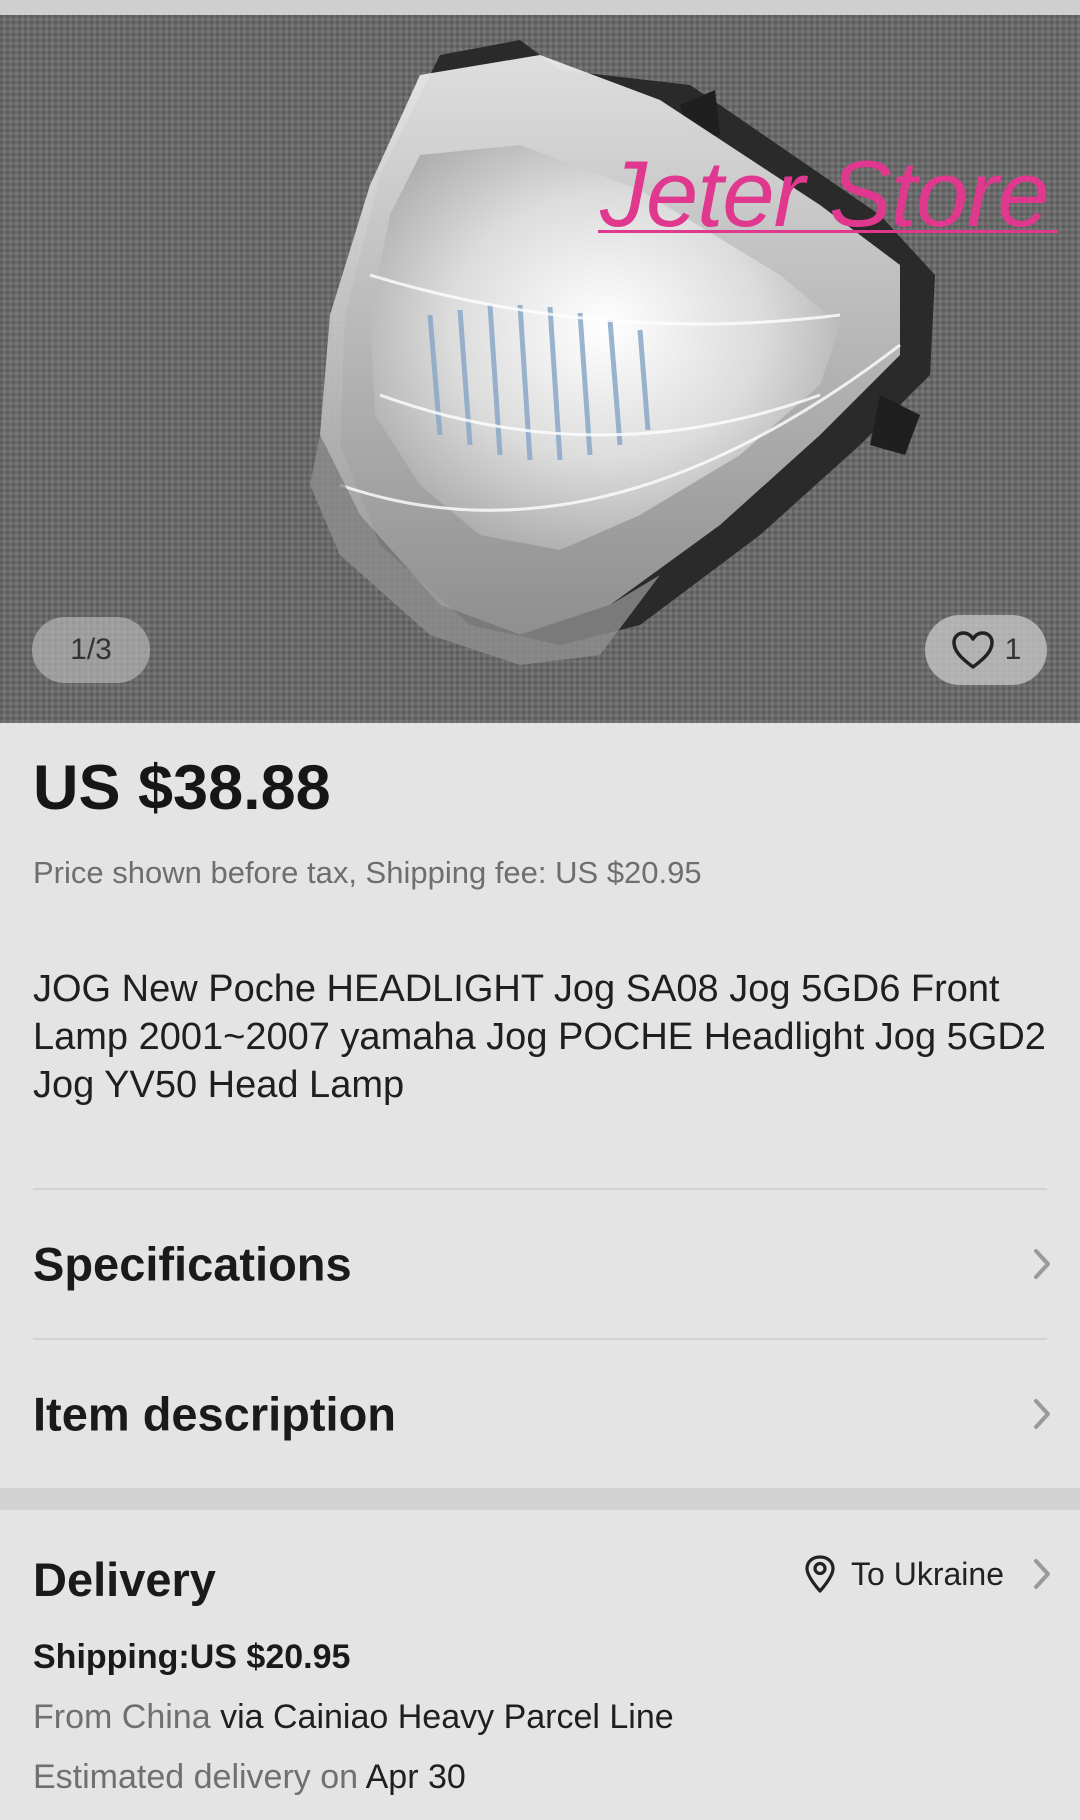 The height and width of the screenshot is (1820, 1080). Describe the element at coordinates (192, 1264) in the screenshot. I see `specifications-label: Specifications` at that location.